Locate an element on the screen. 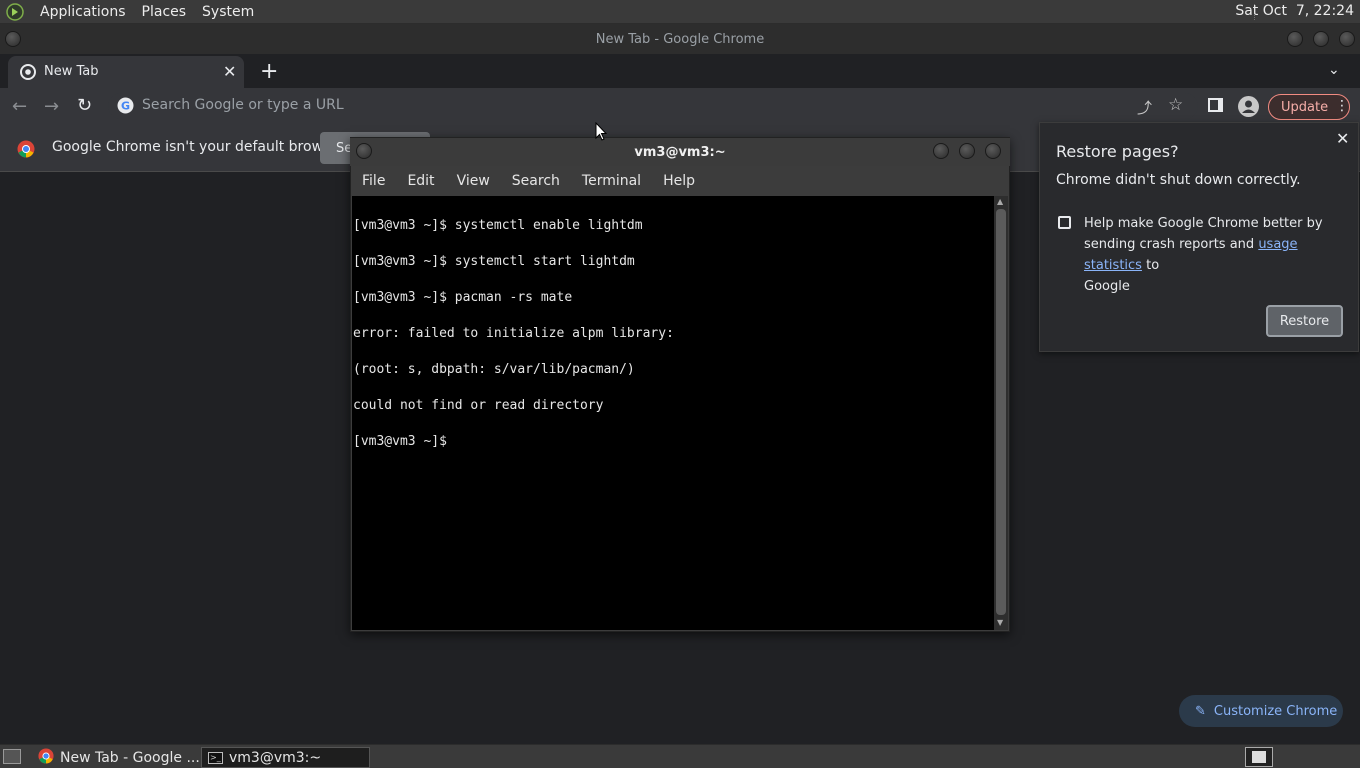  taskbar-item-terminal: >_ vm3@vm3:~ is located at coordinates (285, 757).